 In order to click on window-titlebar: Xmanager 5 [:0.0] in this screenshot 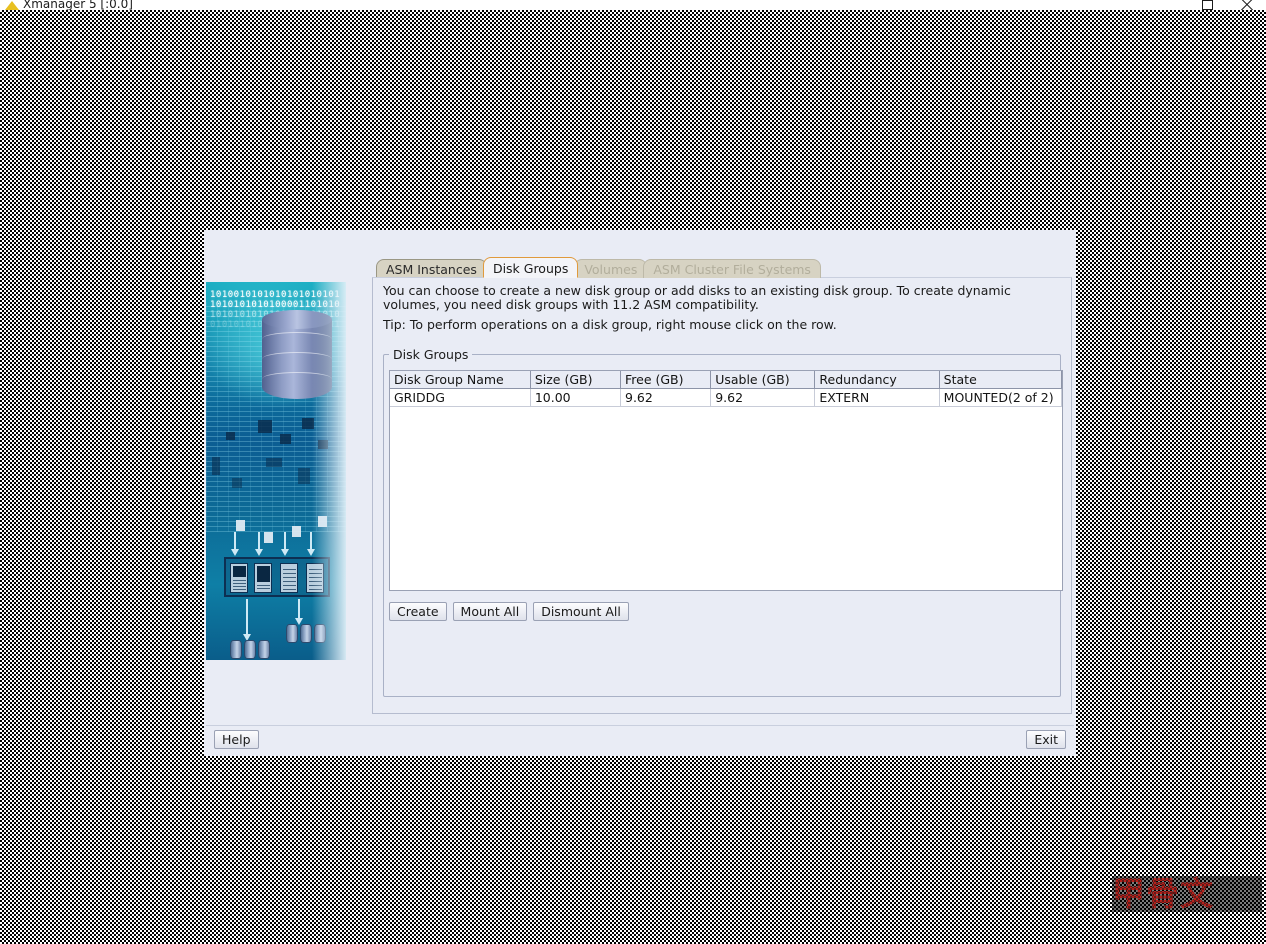, I will do `click(633, 5)`.